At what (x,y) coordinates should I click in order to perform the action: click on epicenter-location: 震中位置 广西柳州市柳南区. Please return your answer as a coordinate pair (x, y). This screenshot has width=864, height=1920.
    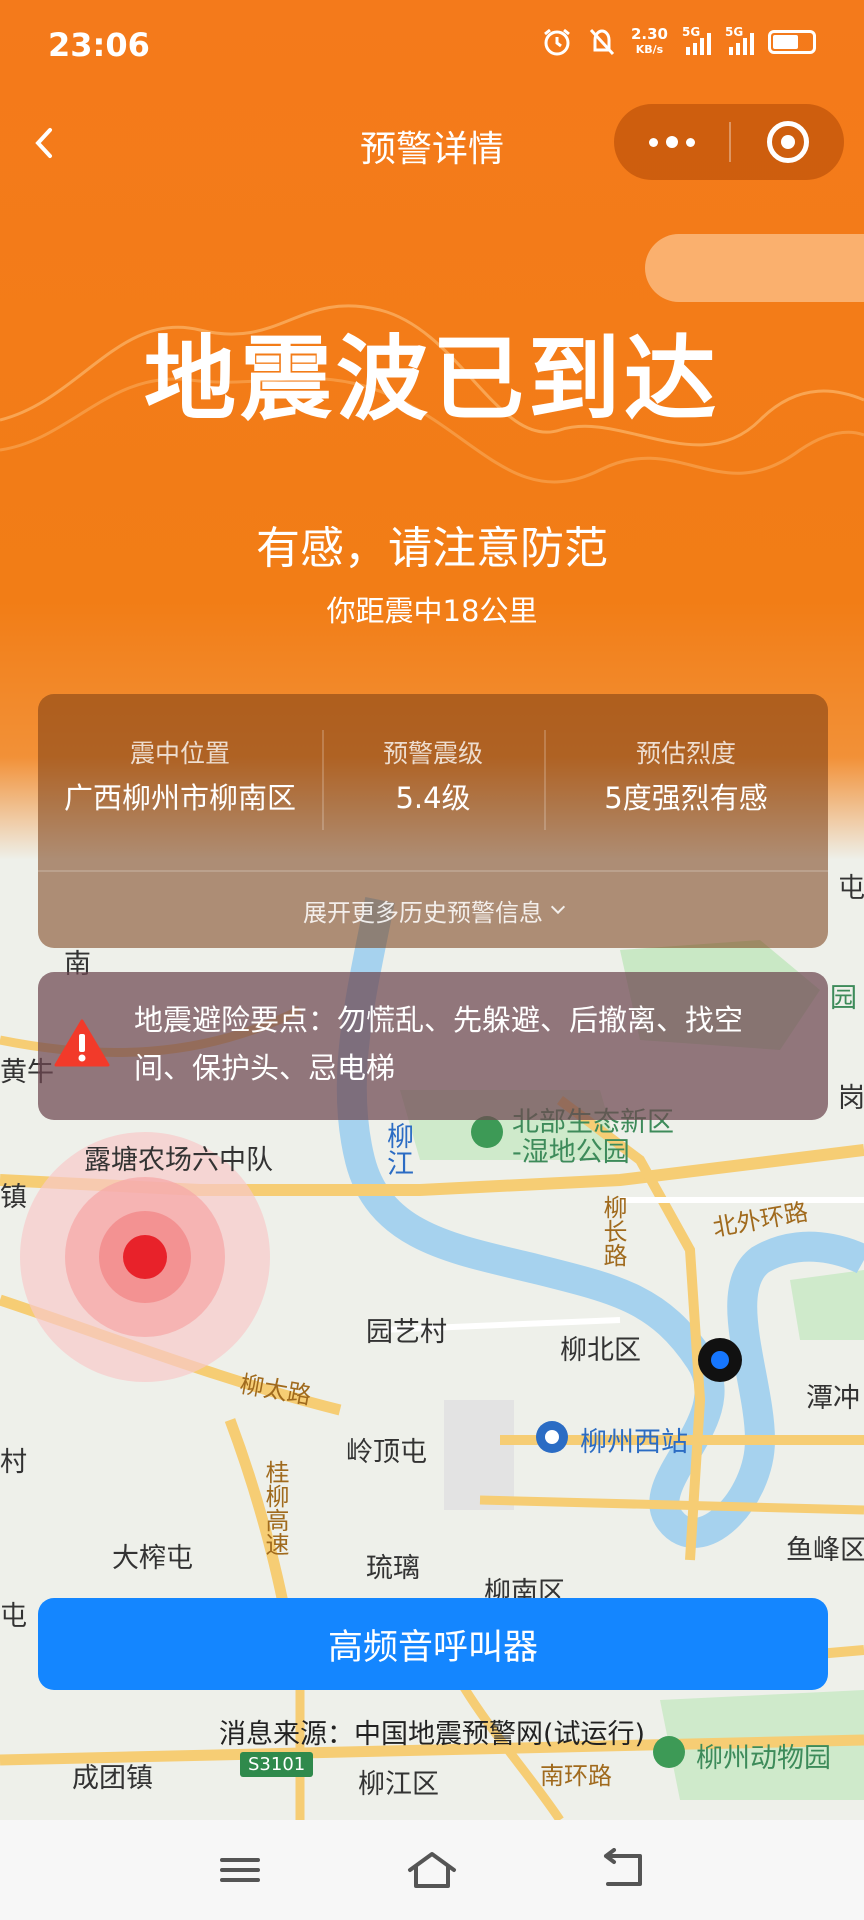
    Looking at the image, I should click on (180, 782).